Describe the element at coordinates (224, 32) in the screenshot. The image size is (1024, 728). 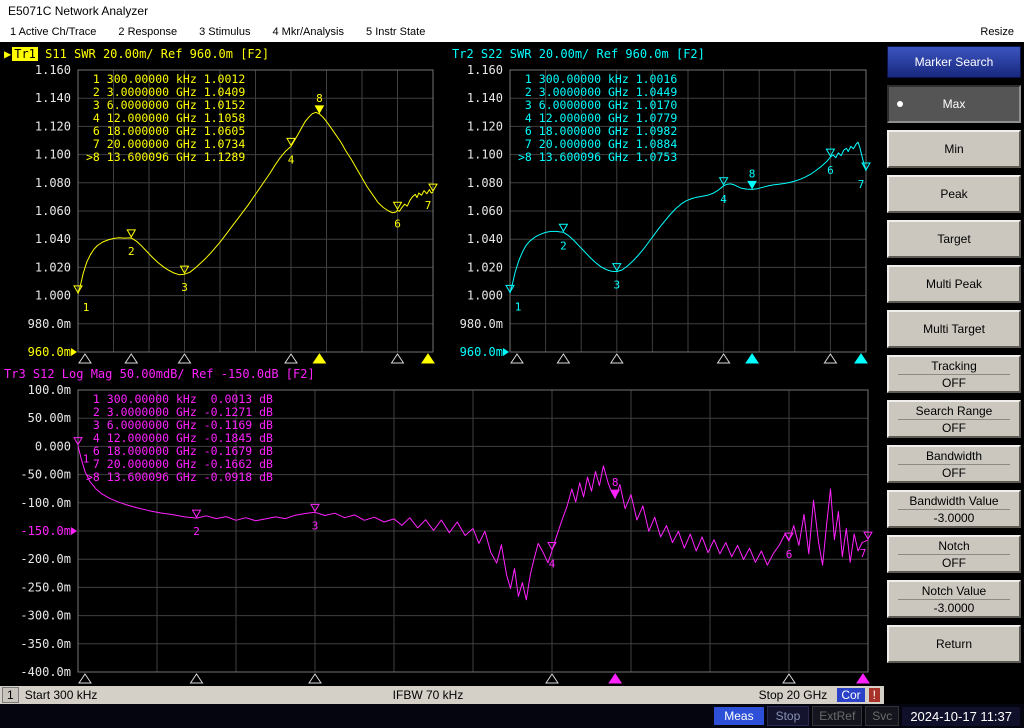
I see `menu-stimulus: 3 Stimulus` at that location.